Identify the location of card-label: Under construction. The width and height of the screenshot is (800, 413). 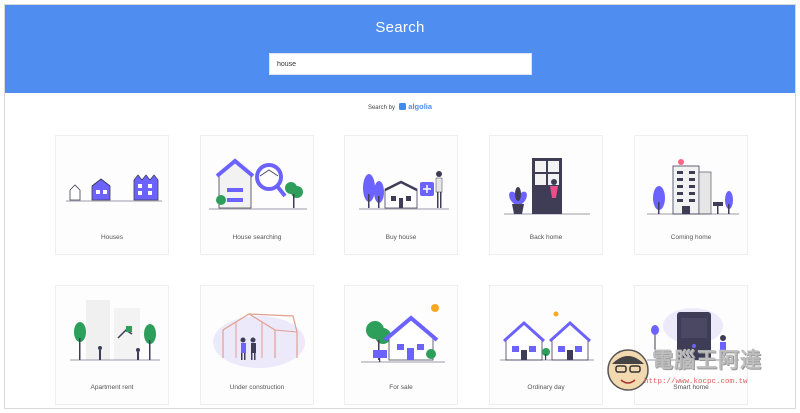
(257, 387).